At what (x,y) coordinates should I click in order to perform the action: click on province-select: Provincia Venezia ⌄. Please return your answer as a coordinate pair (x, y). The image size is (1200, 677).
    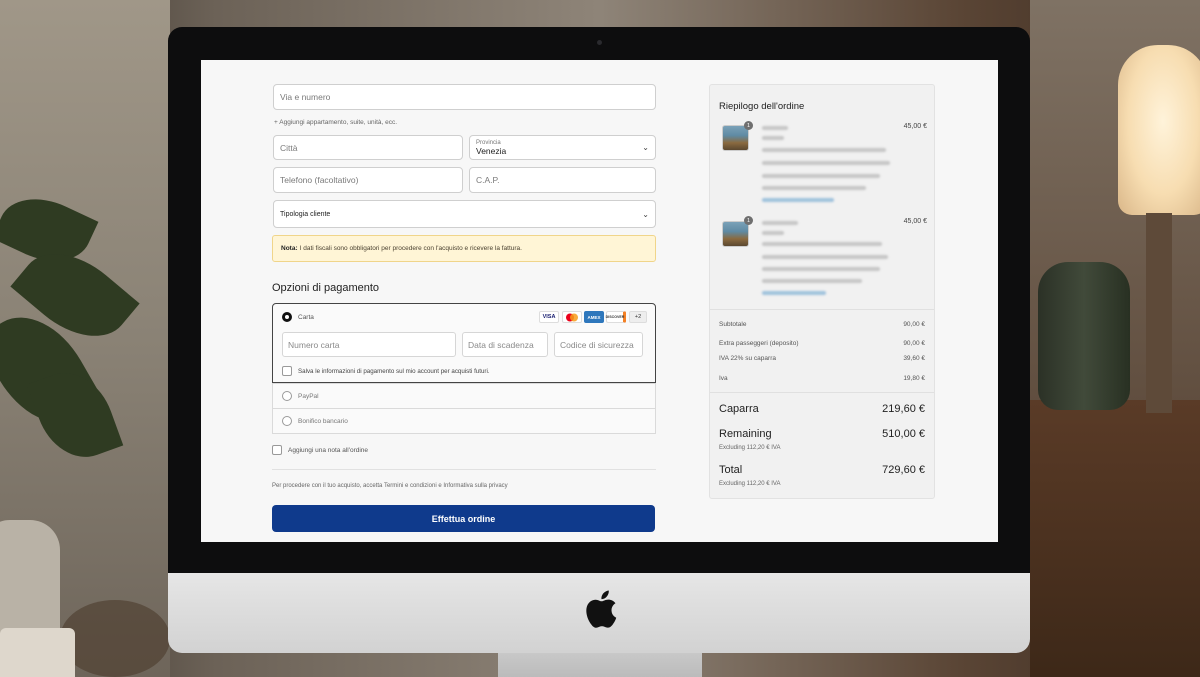
    Looking at the image, I should click on (562, 147).